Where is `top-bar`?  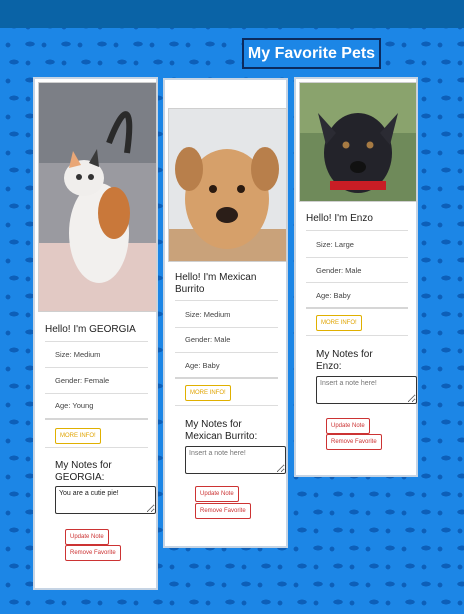
top-bar is located at coordinates (232, 14).